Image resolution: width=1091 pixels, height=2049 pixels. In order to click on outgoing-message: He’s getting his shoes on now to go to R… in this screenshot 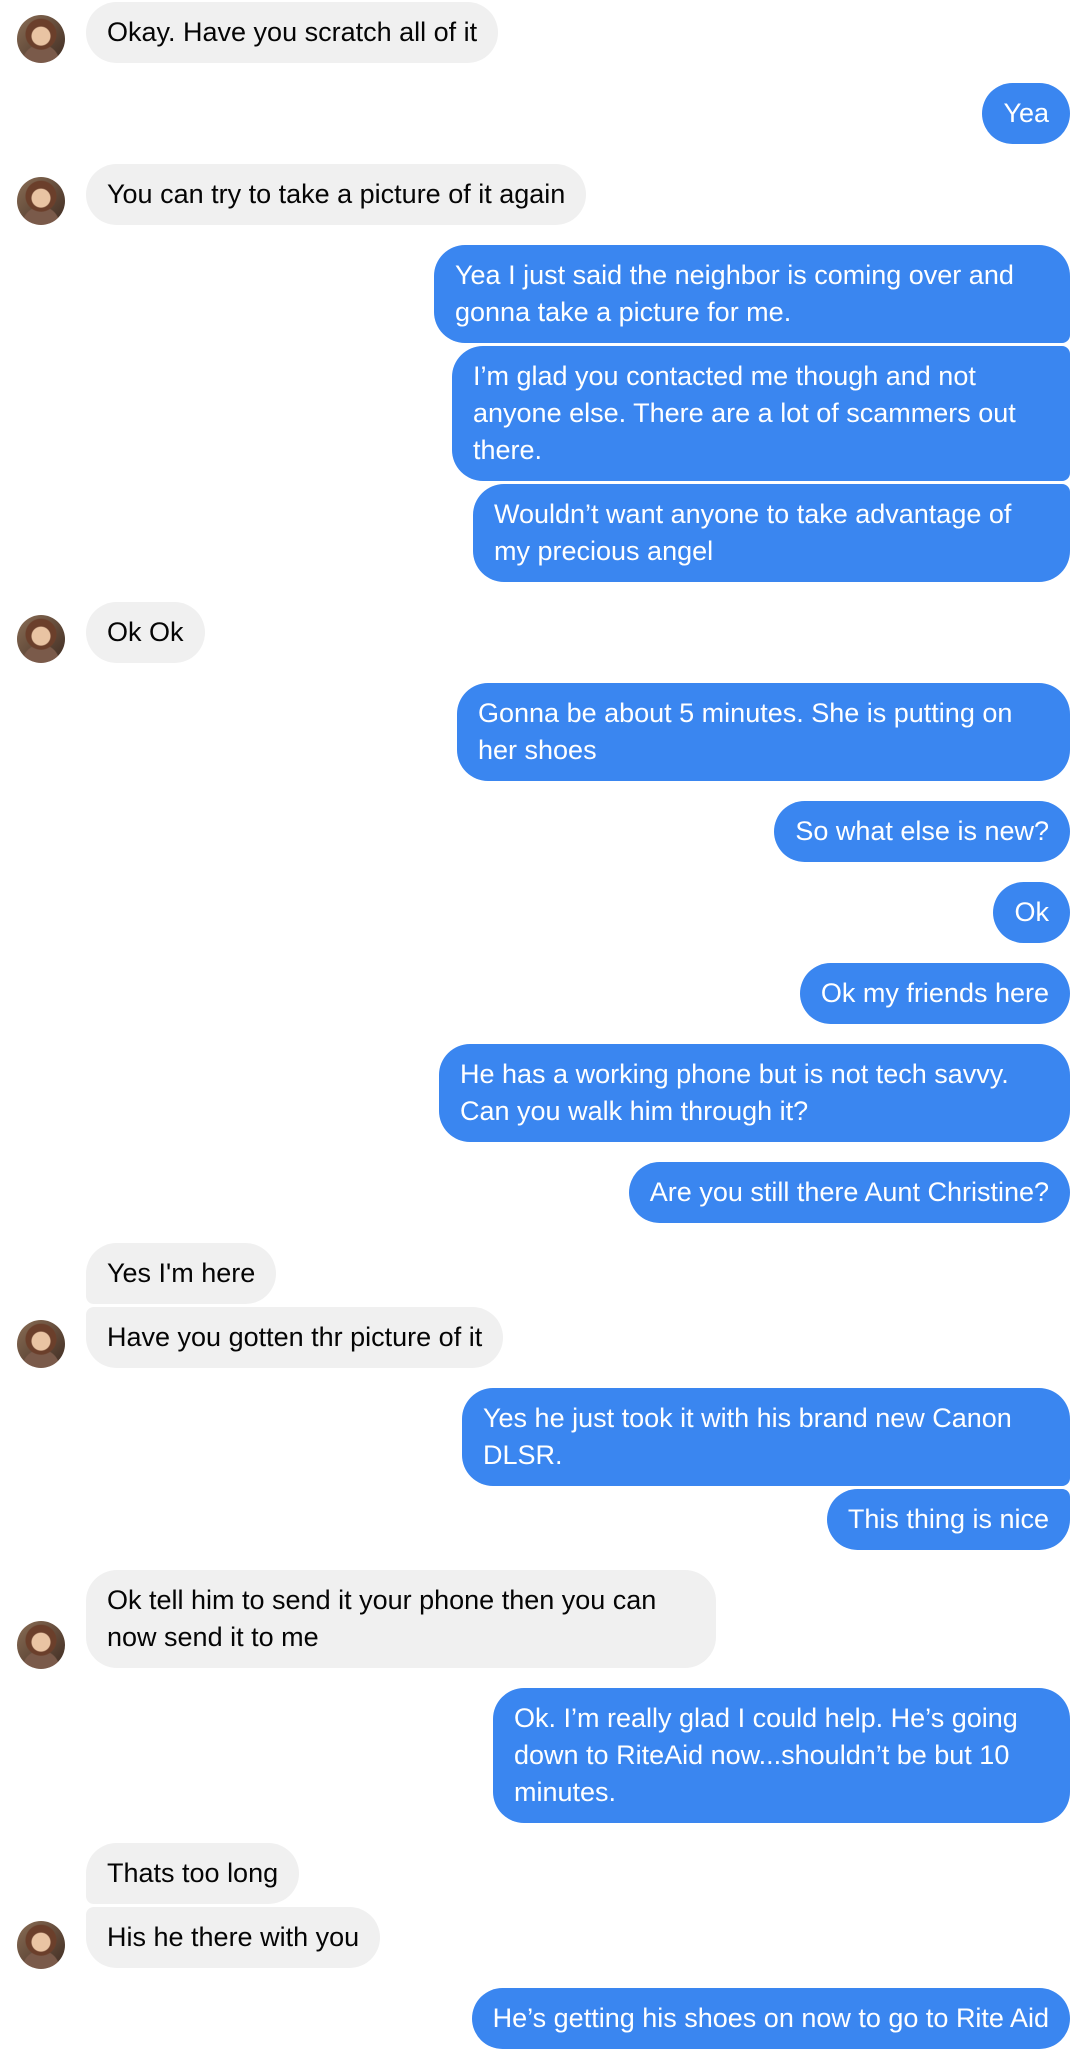, I will do `click(770, 2018)`.